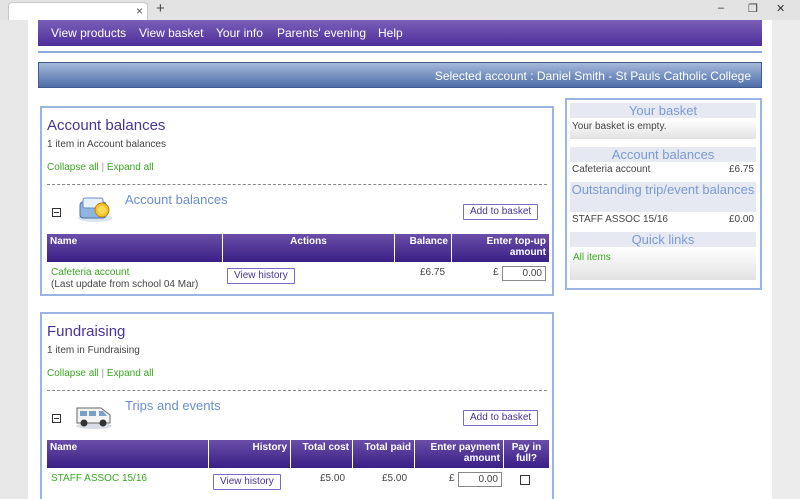 The height and width of the screenshot is (499, 800). Describe the element at coordinates (721, 8) in the screenshot. I see `minimize-icon: –` at that location.